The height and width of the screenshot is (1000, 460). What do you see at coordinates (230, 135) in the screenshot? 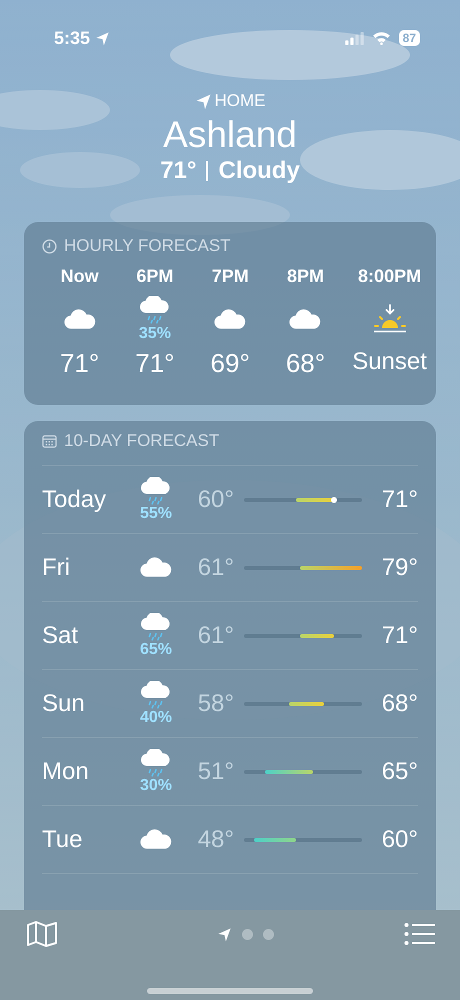
I see `city-name: Ashland` at bounding box center [230, 135].